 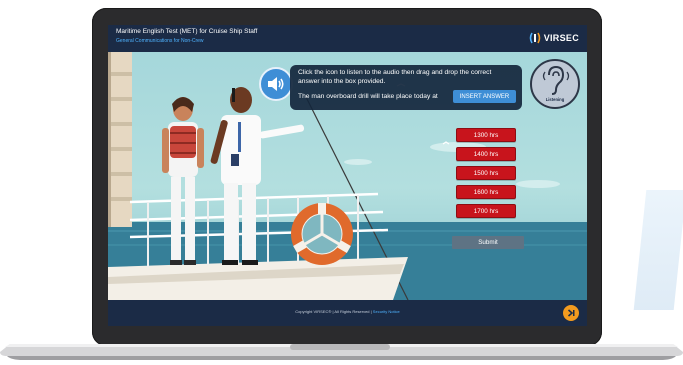 I want to click on listening-label: Listening, so click(x=555, y=99).